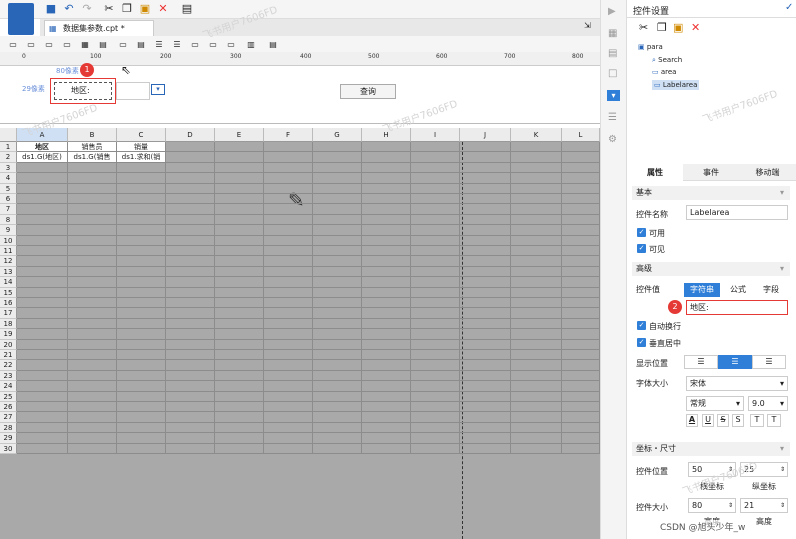 The width and height of the screenshot is (796, 539). Describe the element at coordinates (712, 505) in the screenshot. I see `width-spinner: 80 ⇕` at that location.